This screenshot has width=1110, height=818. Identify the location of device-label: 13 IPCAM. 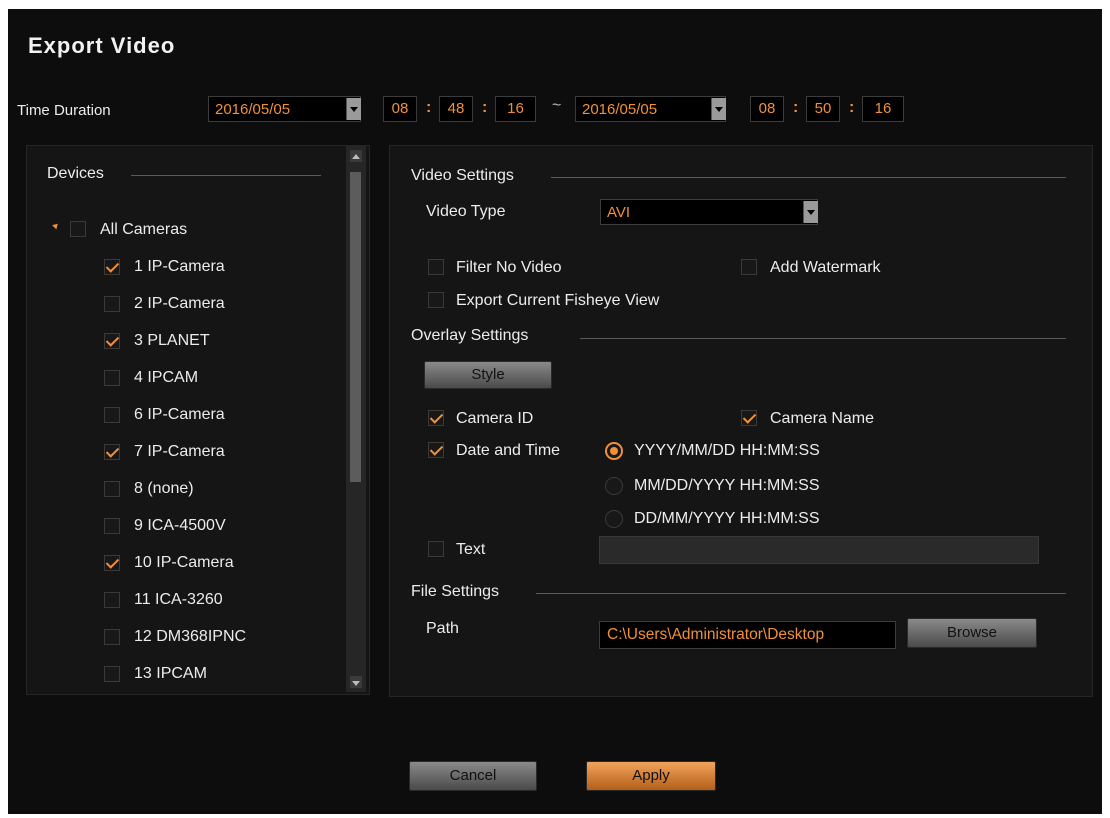
(170, 673).